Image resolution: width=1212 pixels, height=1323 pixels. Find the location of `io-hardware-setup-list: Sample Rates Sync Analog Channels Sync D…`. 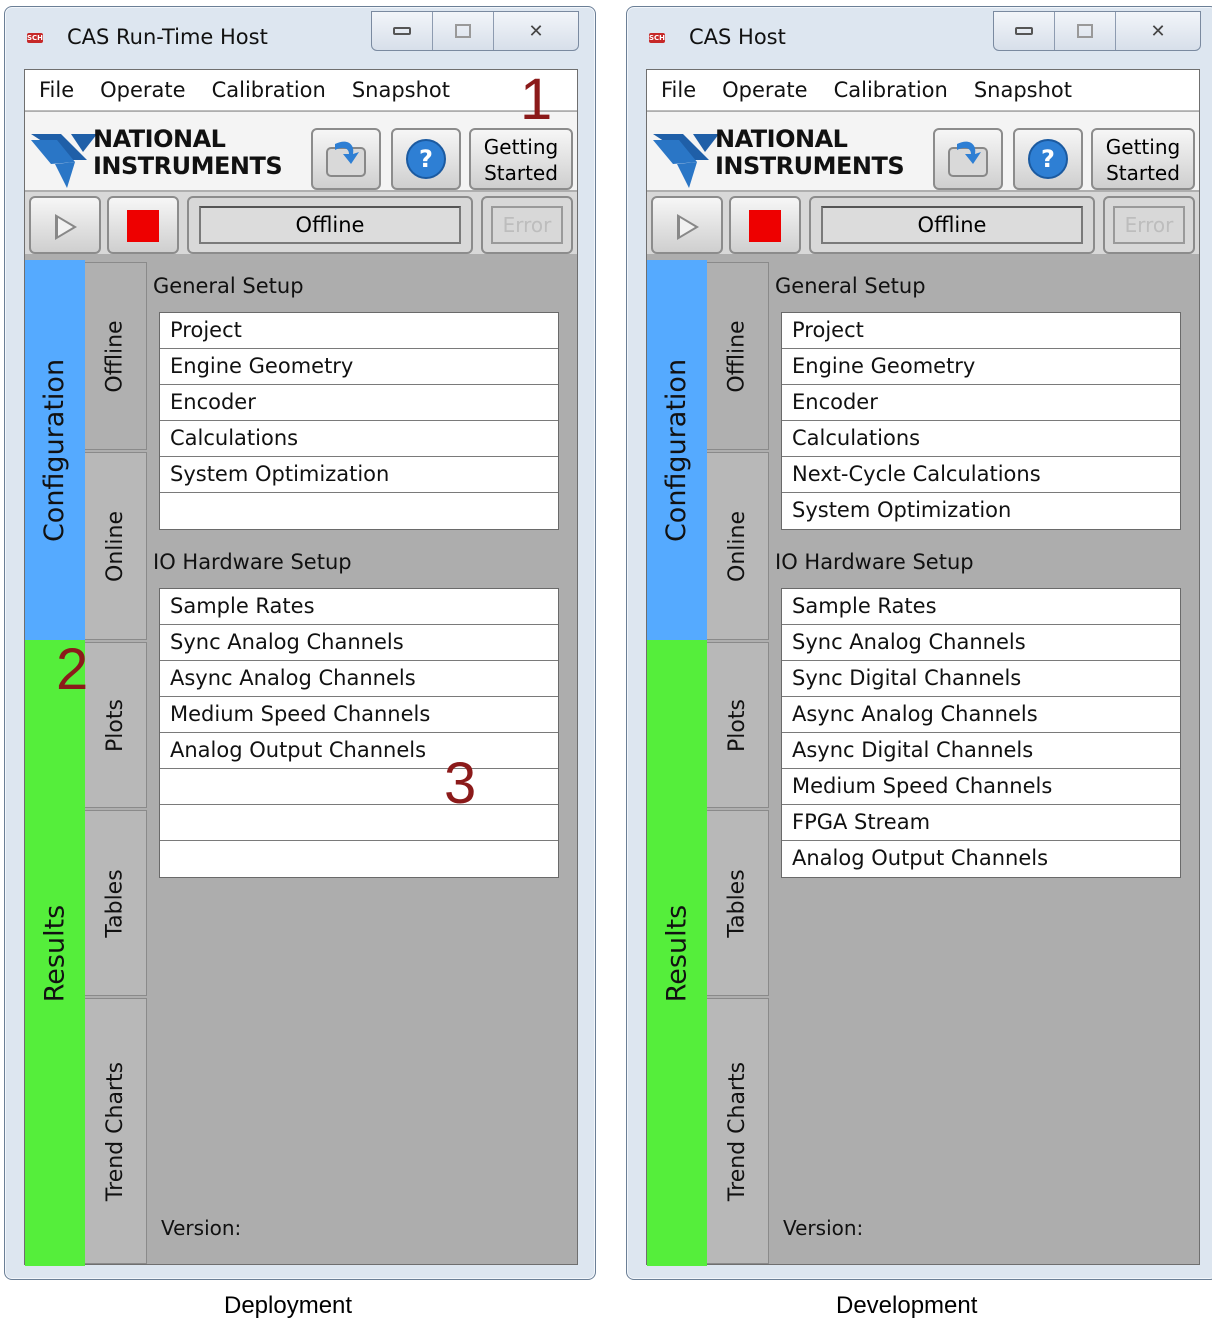

io-hardware-setup-list: Sample Rates Sync Analog Channels Sync D… is located at coordinates (981, 733).